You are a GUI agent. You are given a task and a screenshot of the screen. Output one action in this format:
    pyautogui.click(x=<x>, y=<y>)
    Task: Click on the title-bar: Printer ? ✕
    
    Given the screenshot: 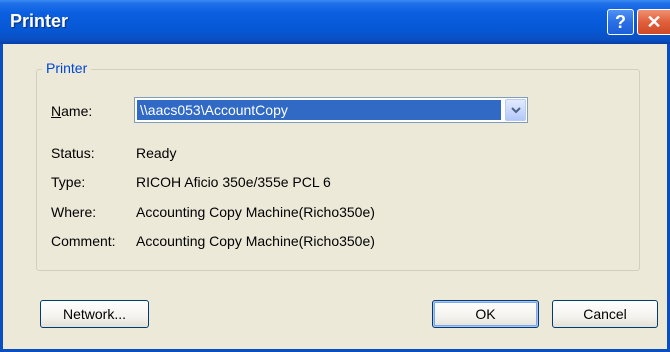 What is the action you would take?
    pyautogui.click(x=335, y=22)
    